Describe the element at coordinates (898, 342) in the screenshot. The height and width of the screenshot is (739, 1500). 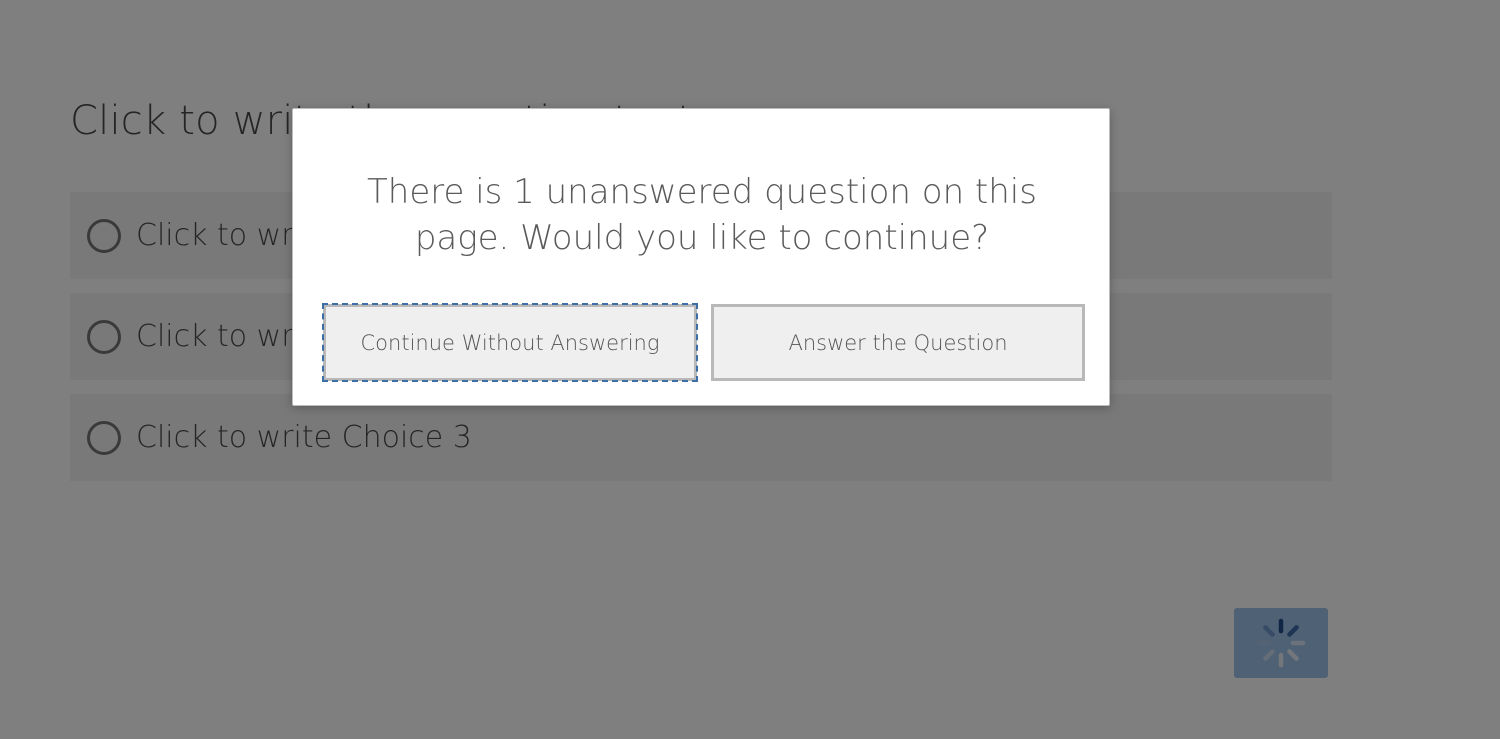
I see `answer-the-question-button: Answer the Question` at that location.